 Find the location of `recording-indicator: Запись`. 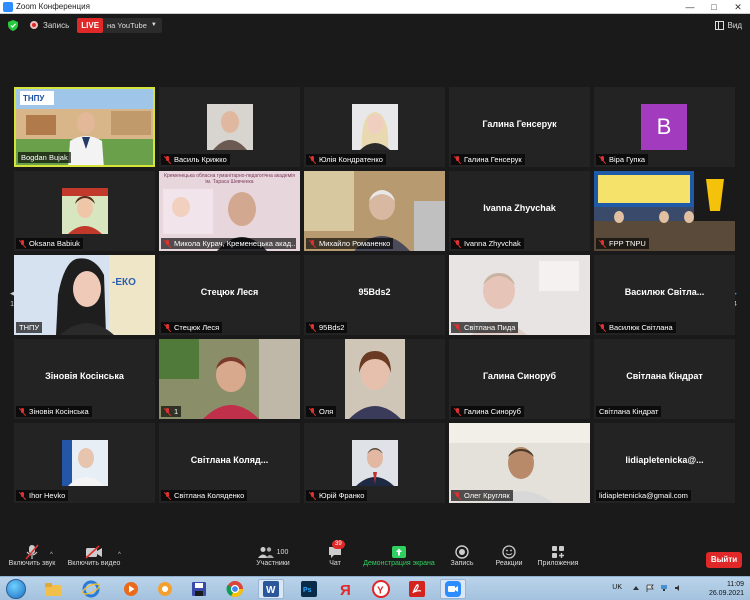

recording-indicator: Запись is located at coordinates (49, 25).